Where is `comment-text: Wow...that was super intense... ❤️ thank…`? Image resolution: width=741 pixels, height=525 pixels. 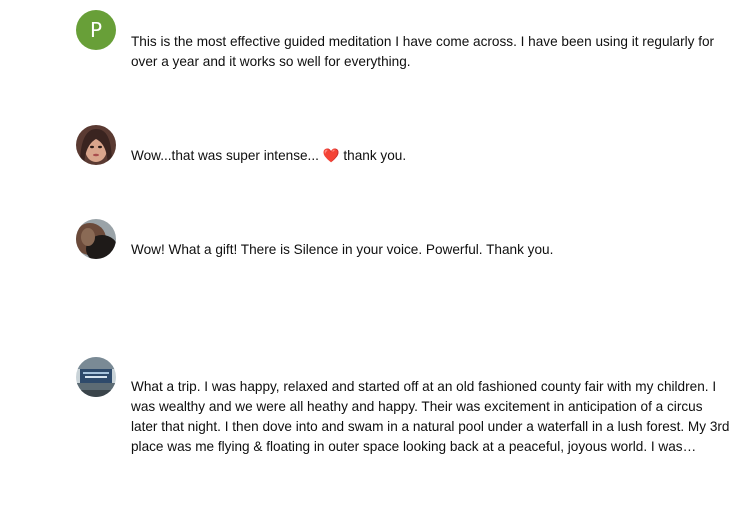 comment-text: Wow...that was super intense... ❤️ thank… is located at coordinates (431, 156).